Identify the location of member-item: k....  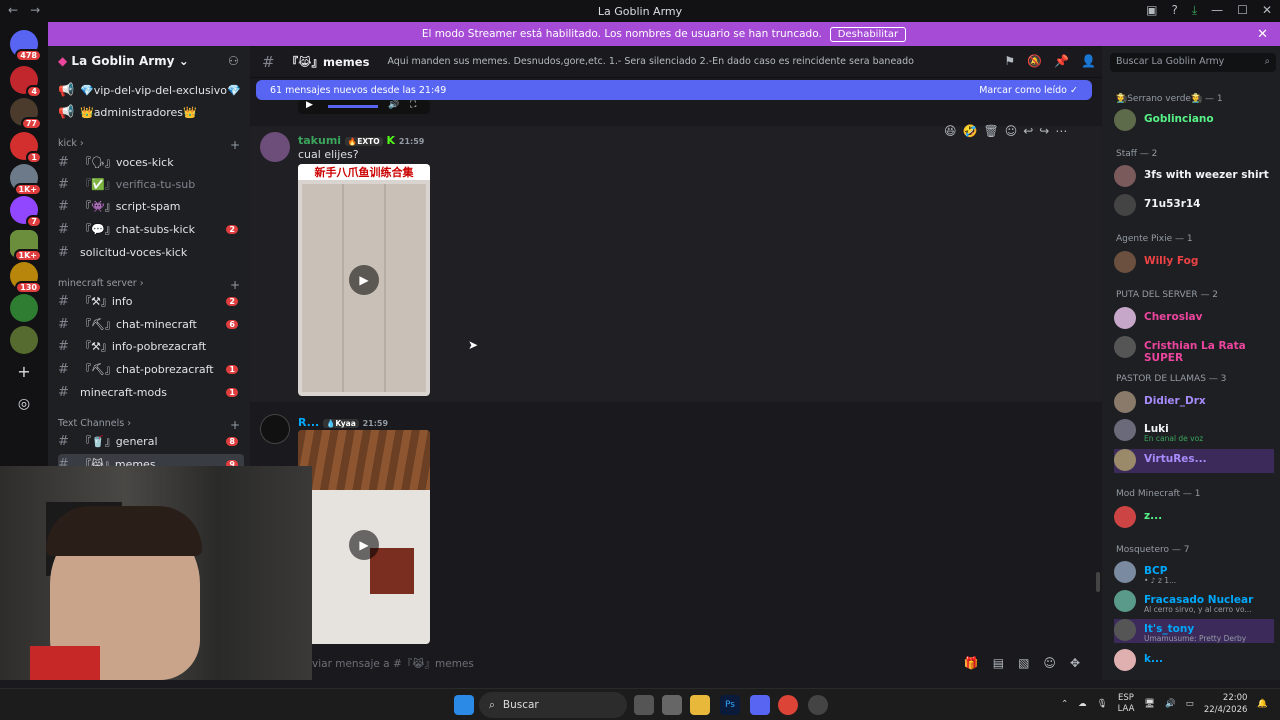
(1194, 661).